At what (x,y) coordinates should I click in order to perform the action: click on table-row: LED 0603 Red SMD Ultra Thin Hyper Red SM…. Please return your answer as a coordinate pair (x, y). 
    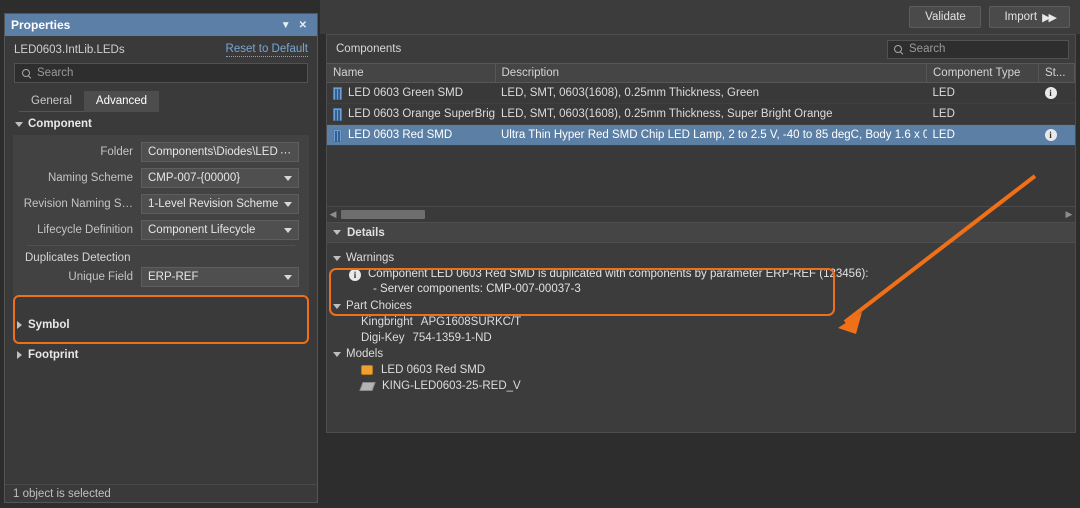
    Looking at the image, I should click on (701, 135).